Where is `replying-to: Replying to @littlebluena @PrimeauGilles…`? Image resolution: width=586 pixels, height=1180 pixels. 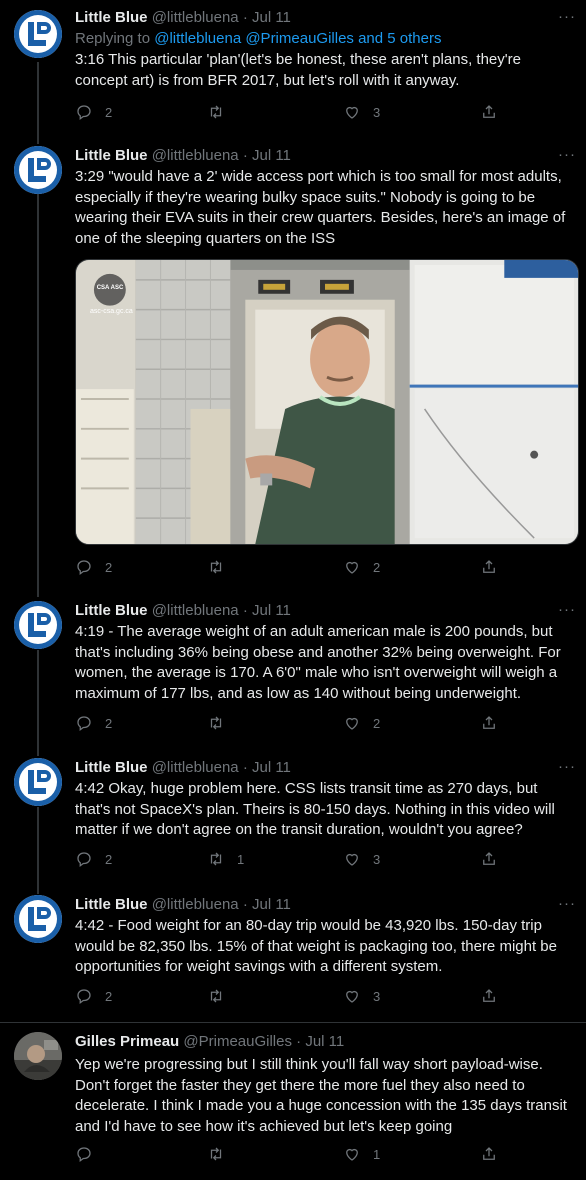 replying-to: Replying to @littlebluena @PrimeauGilles… is located at coordinates (258, 39).